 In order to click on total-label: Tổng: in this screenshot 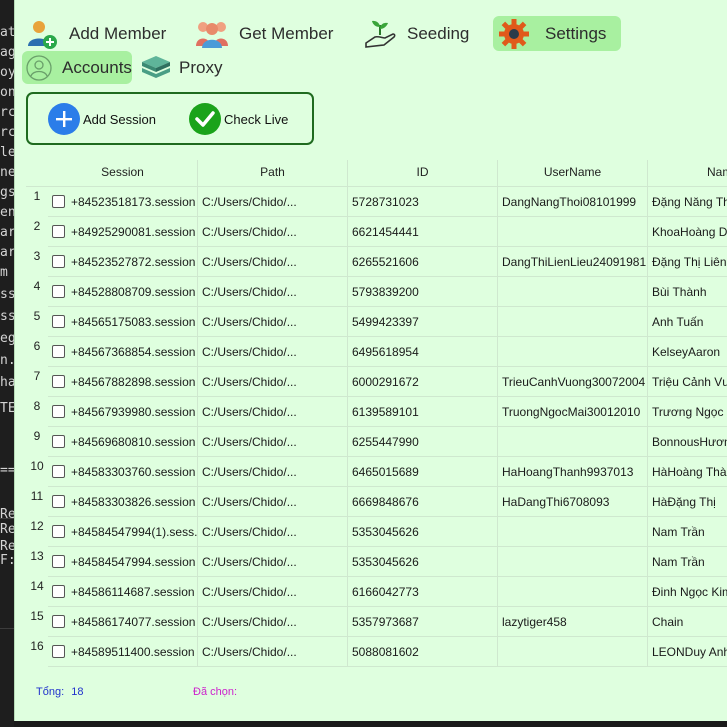, I will do `click(50, 692)`.